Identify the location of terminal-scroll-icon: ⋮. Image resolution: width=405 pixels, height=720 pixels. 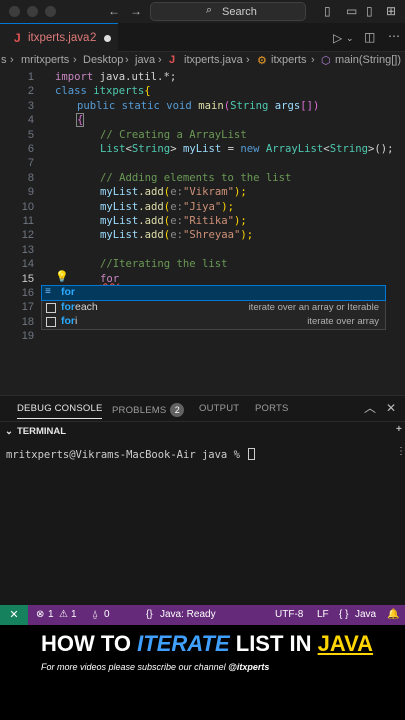
(400, 451).